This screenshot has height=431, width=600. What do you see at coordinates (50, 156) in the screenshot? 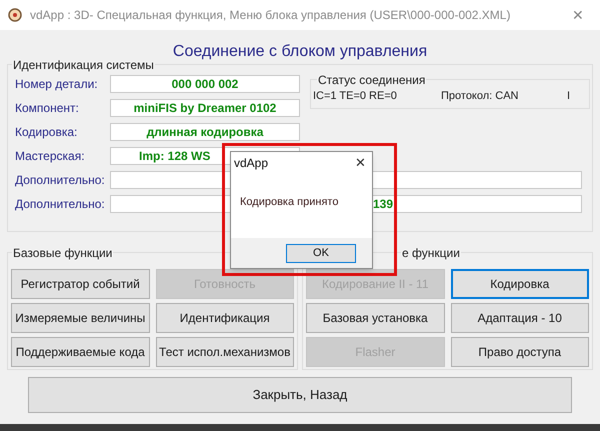
I see `field-label: Мастерская:` at bounding box center [50, 156].